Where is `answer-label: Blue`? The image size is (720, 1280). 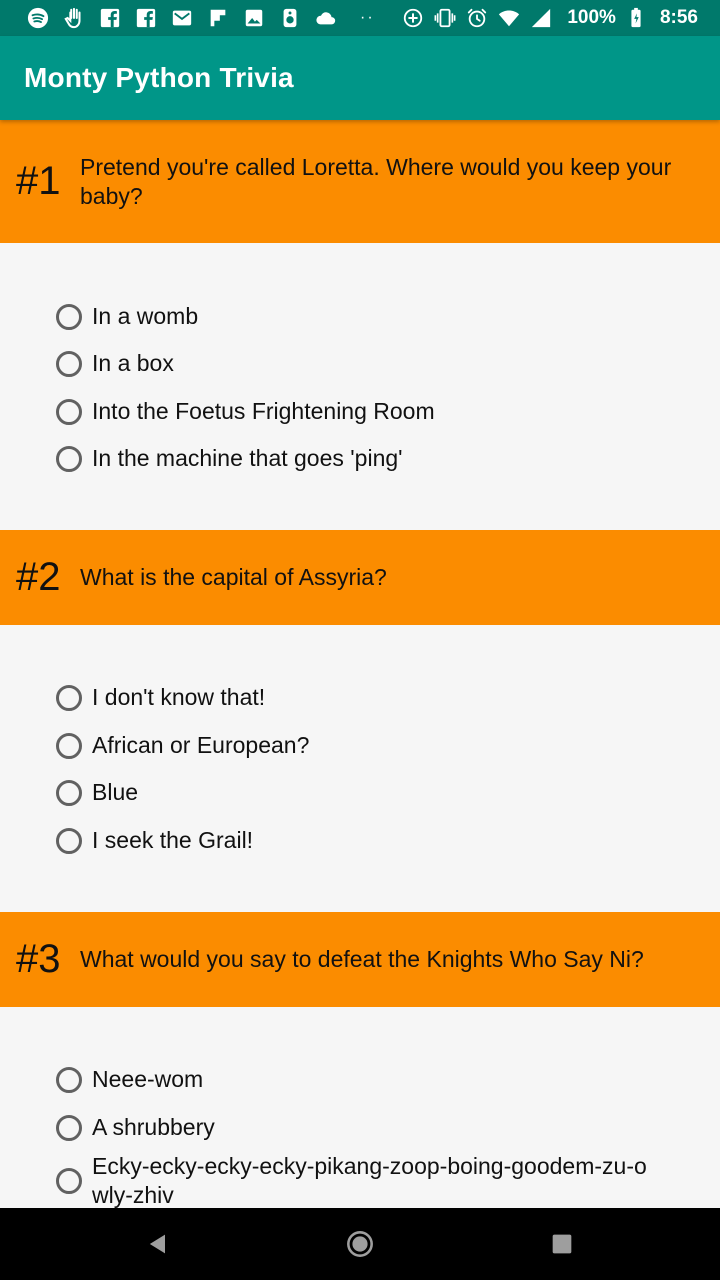 answer-label: Blue is located at coordinates (115, 792).